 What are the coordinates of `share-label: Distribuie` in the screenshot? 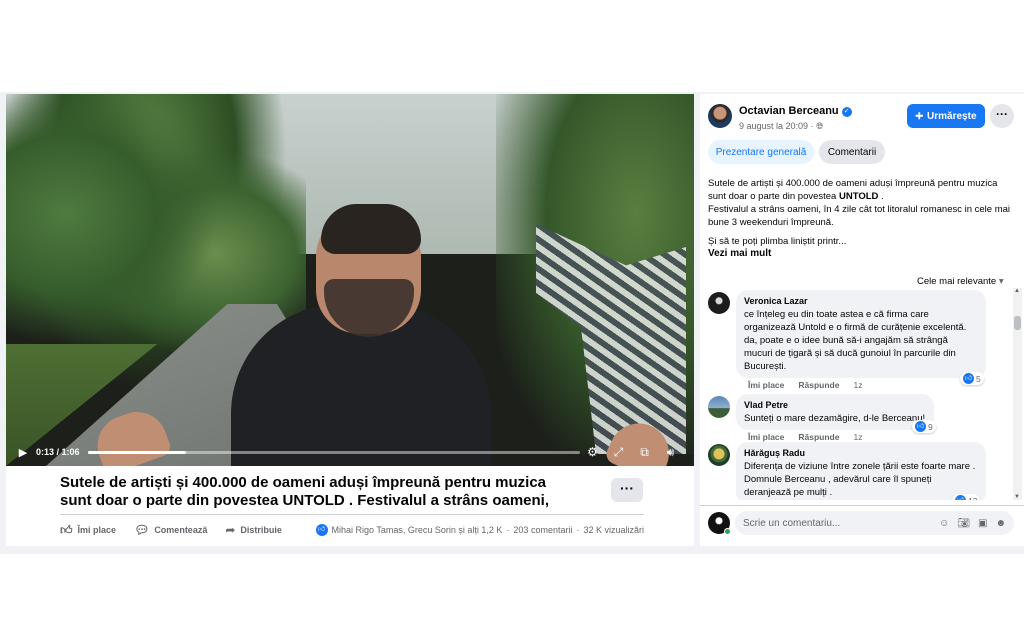 It's located at (261, 530).